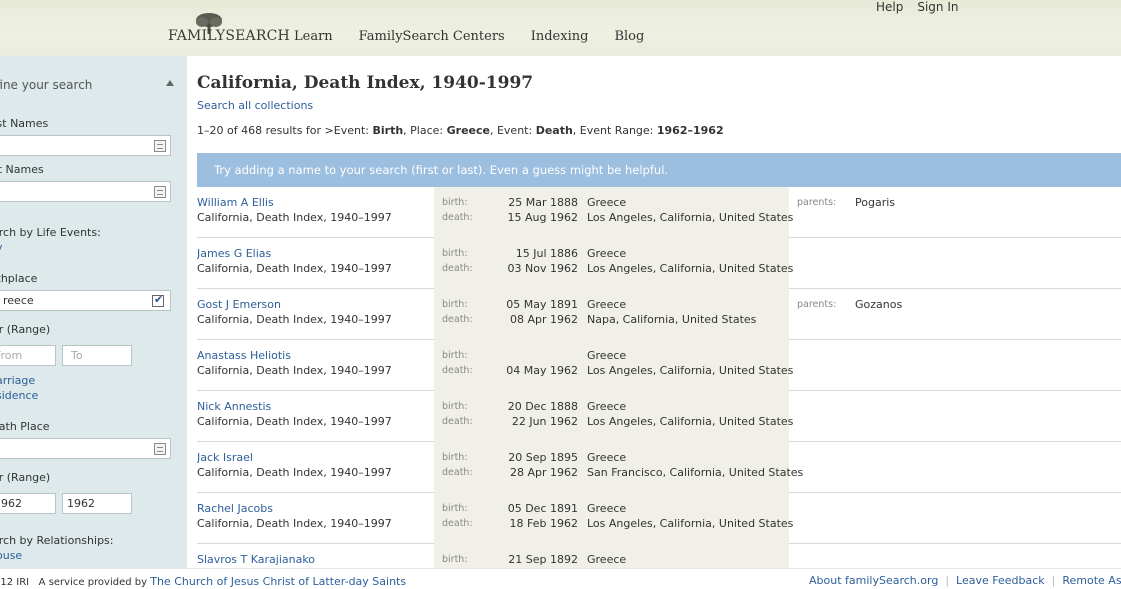 The image size is (1121, 589). Describe the element at coordinates (77, 355) in the screenshot. I see `to-placeholder: To` at that location.